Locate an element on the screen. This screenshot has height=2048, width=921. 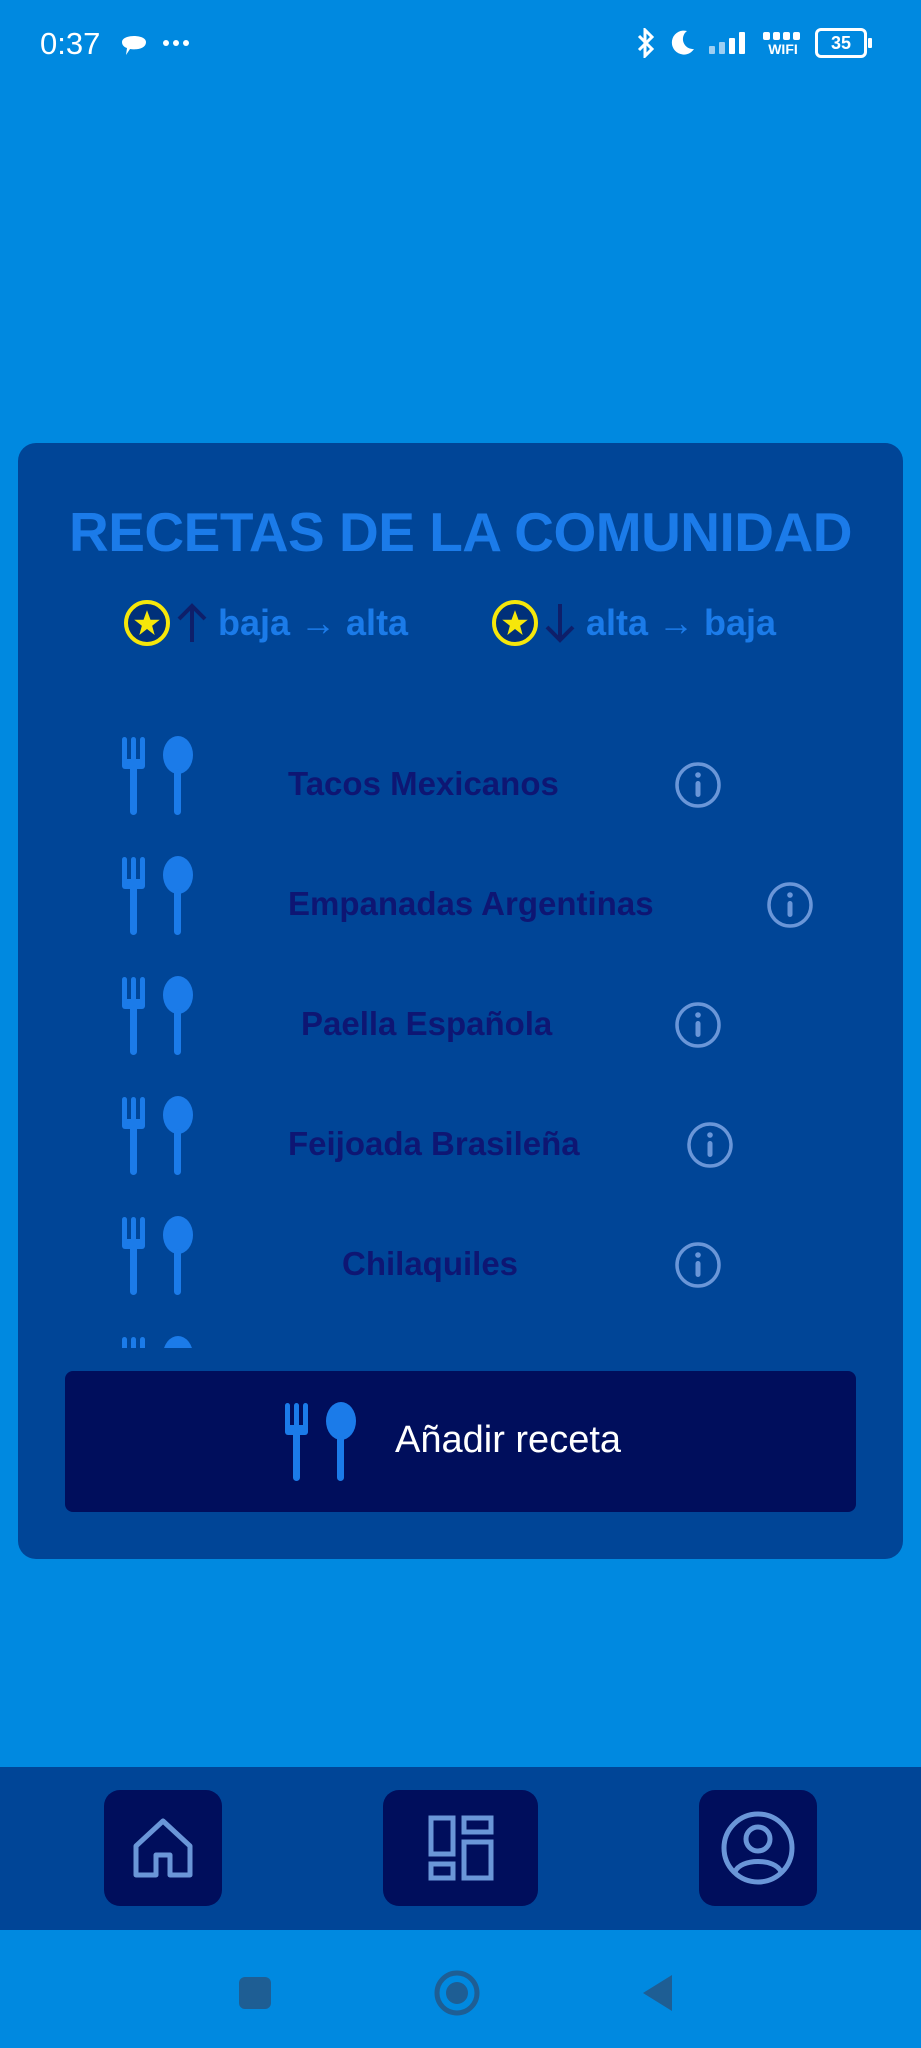
recipe-row: Feijoada Brasileña is located at coordinates (460, 1145).